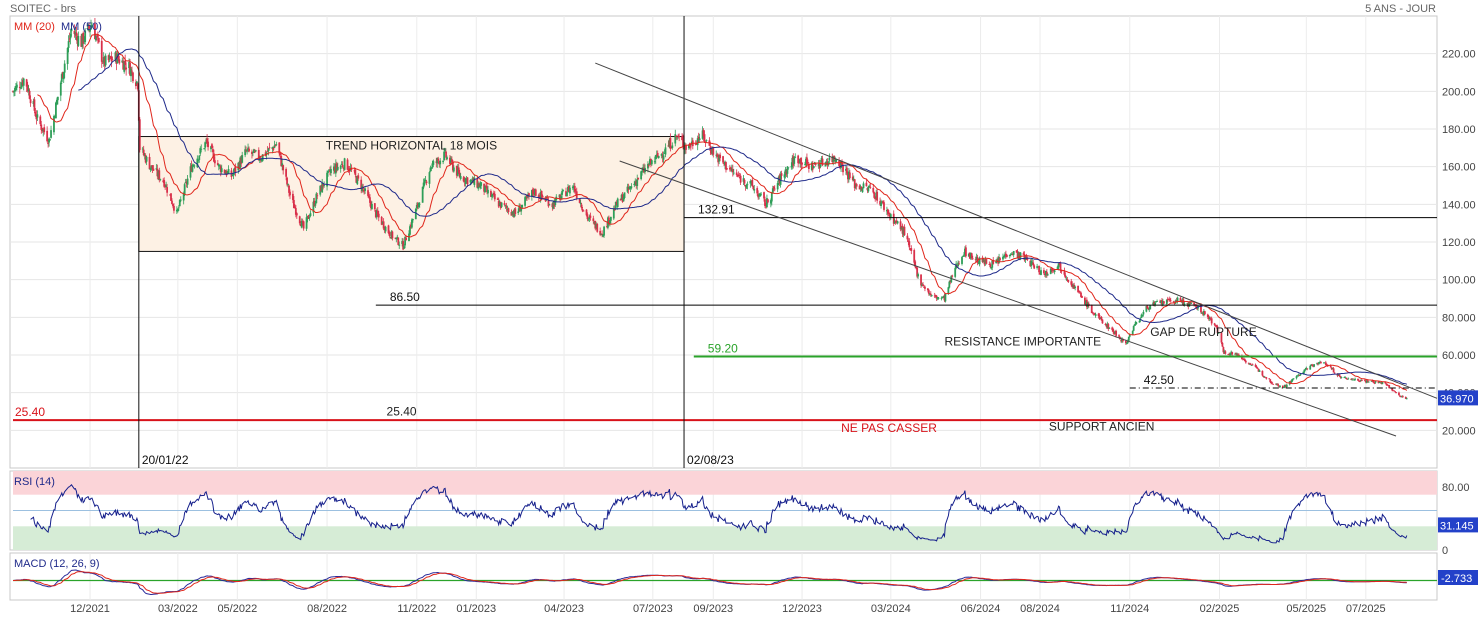 This screenshot has width=1482, height=618. Describe the element at coordinates (725, 510) in the screenshot. I see `rsi-series` at that location.